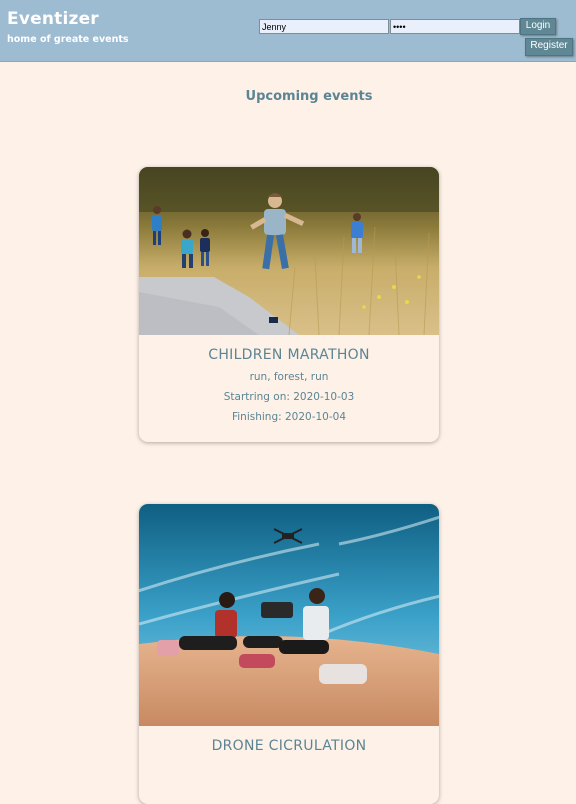  What do you see at coordinates (324, 26) in the screenshot?
I see `username-input` at bounding box center [324, 26].